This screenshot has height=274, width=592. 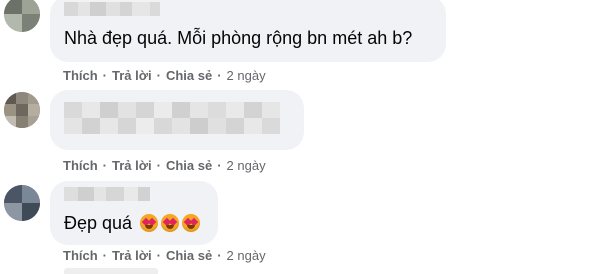 I want to click on comment-text: Đẹp quá, so click(x=132, y=223).